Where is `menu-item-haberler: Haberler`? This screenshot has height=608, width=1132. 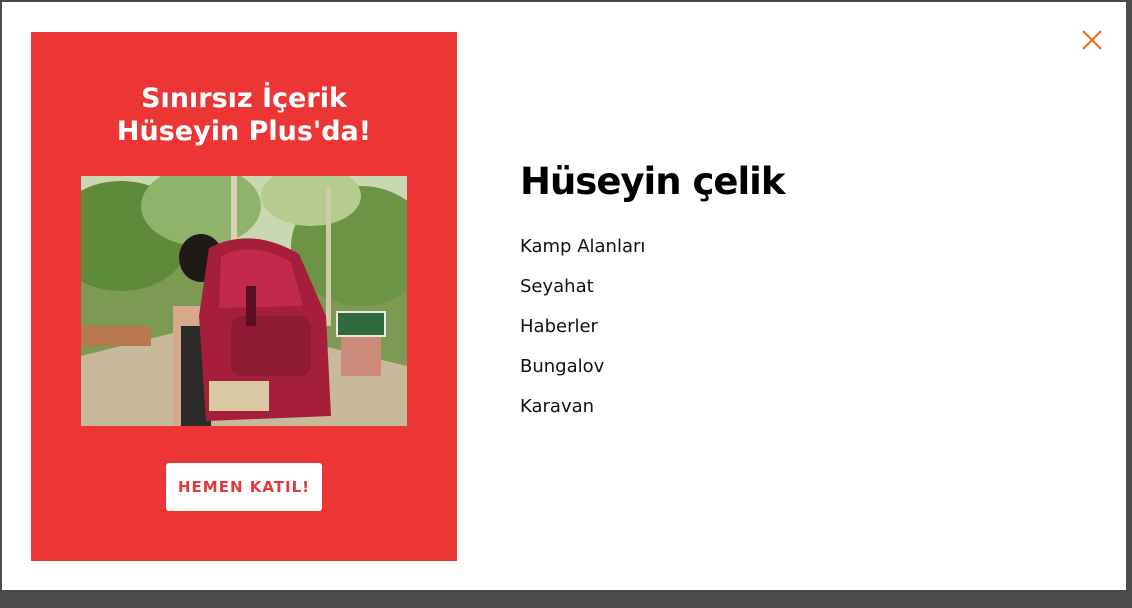
menu-item-haberler: Haberler is located at coordinates (582, 332).